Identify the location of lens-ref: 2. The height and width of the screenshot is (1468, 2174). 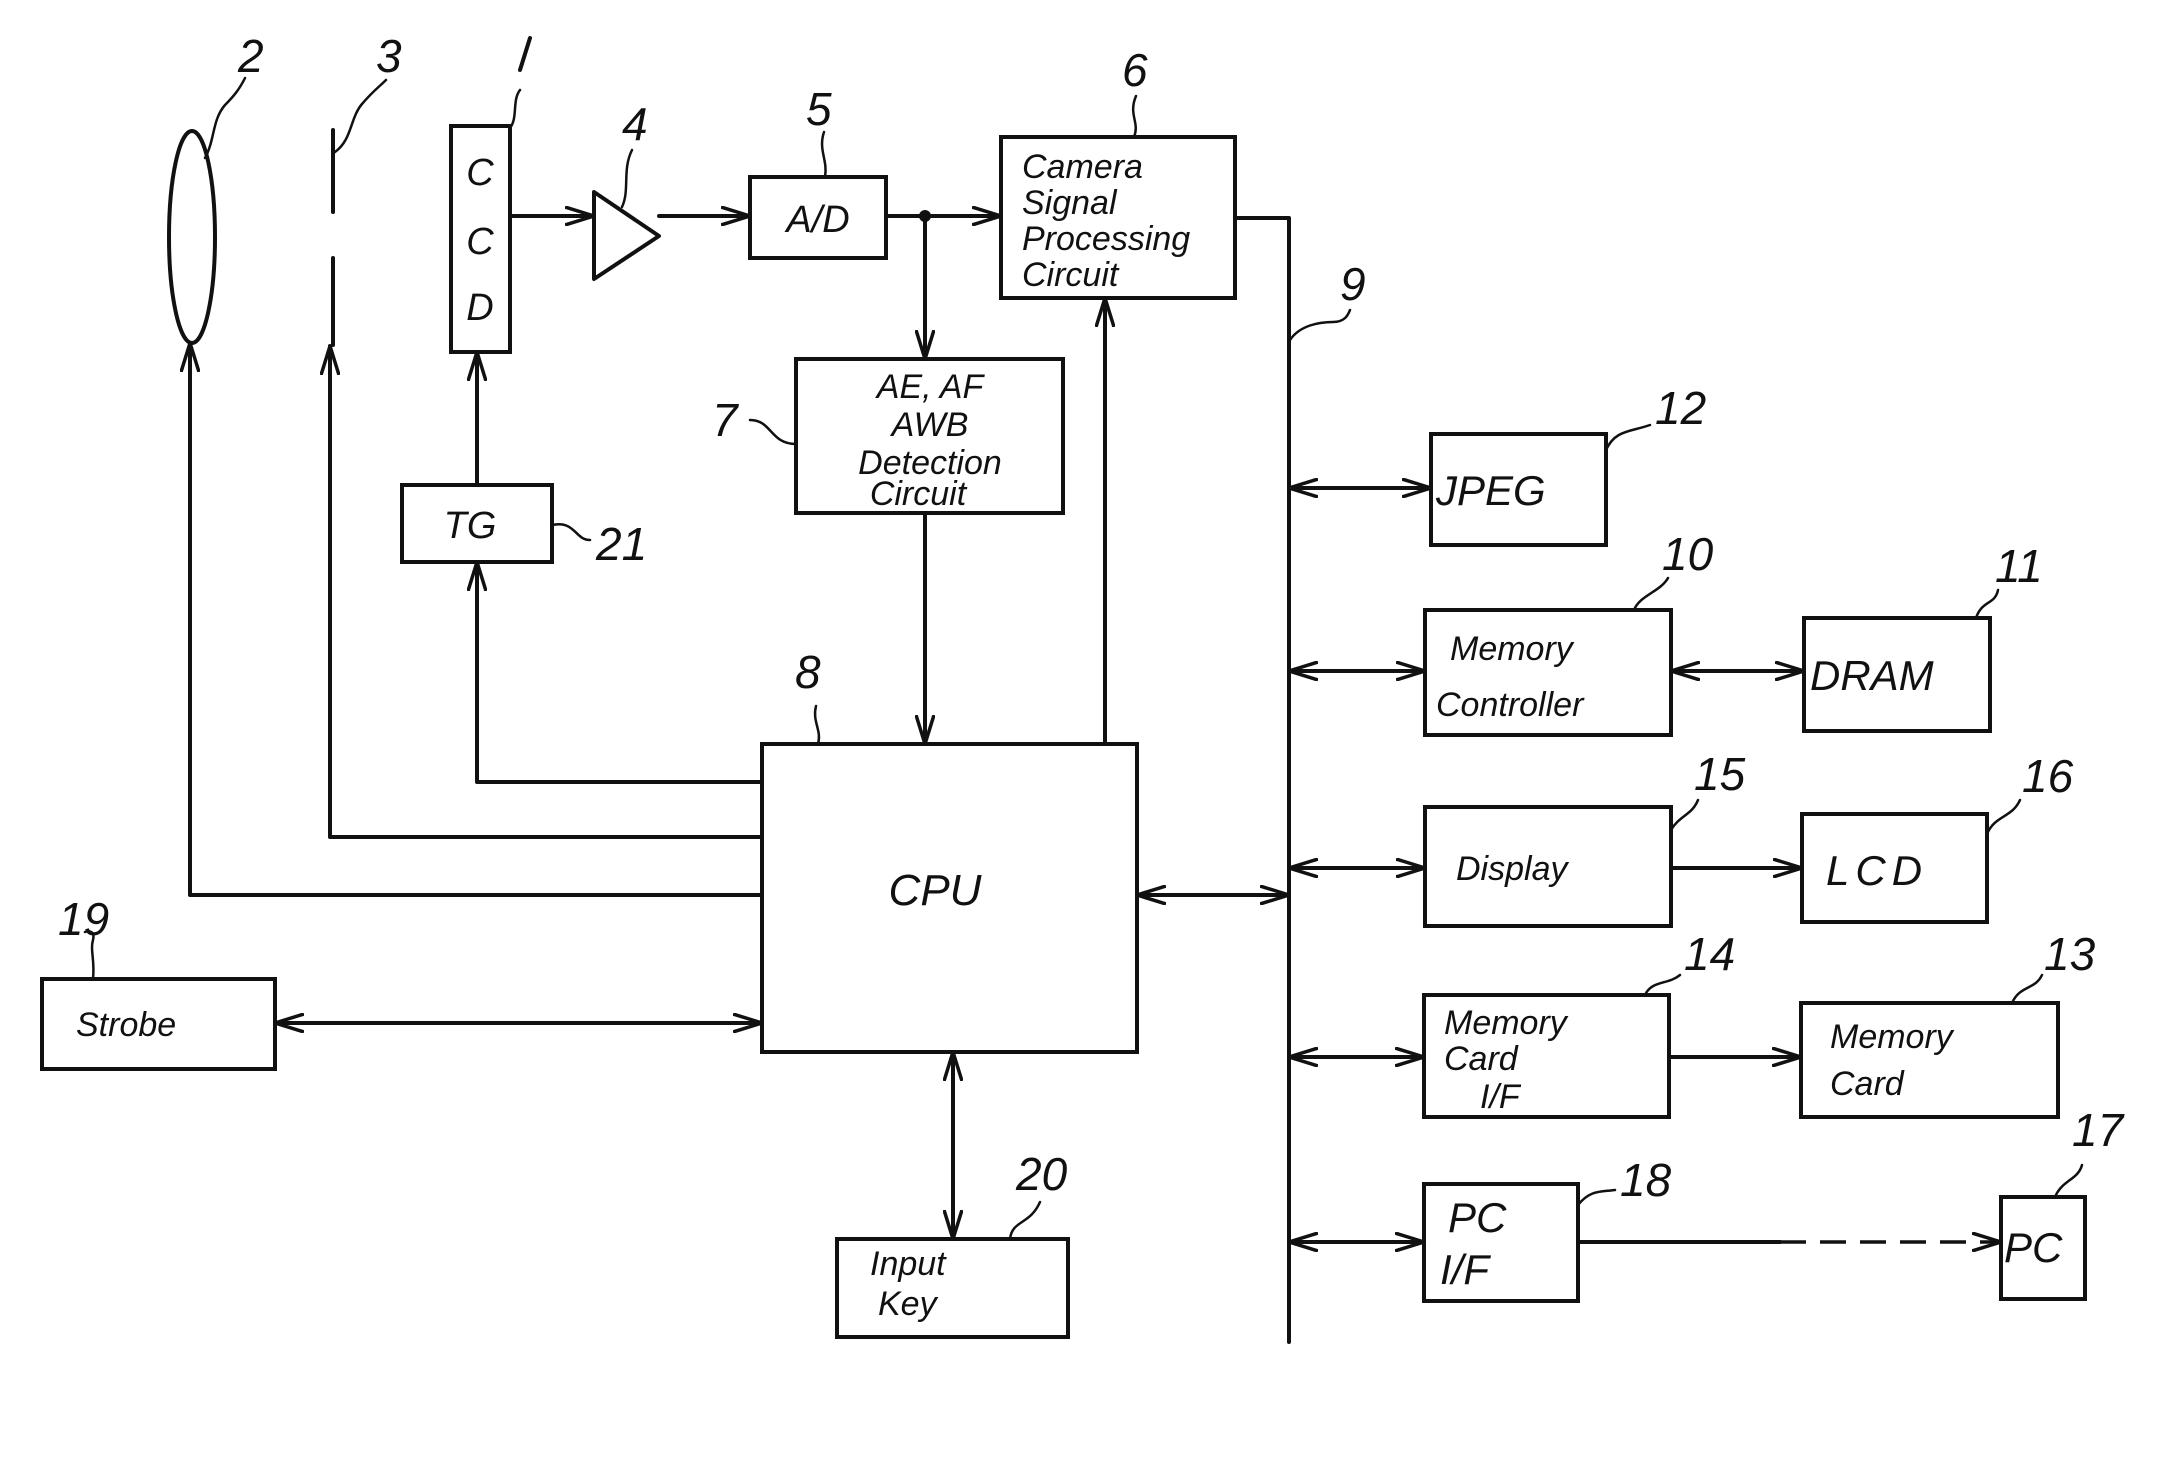
(250, 56).